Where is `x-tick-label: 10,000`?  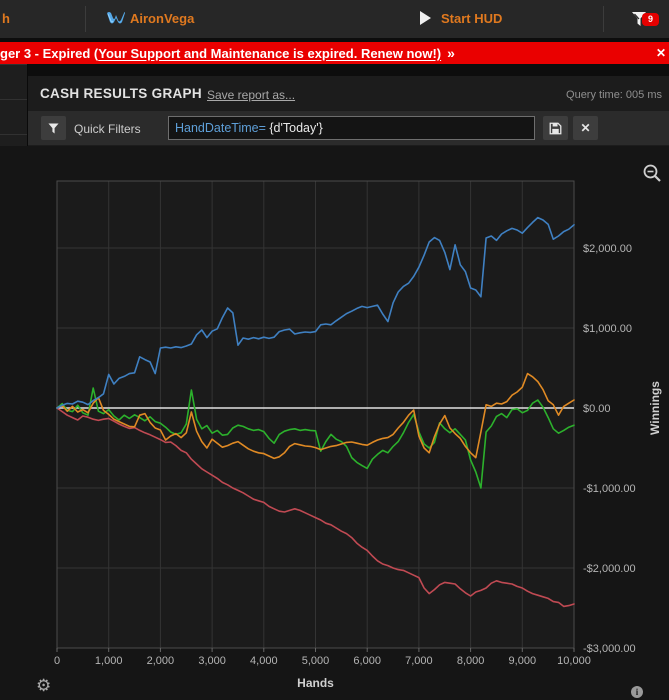 x-tick-label: 10,000 is located at coordinates (574, 661).